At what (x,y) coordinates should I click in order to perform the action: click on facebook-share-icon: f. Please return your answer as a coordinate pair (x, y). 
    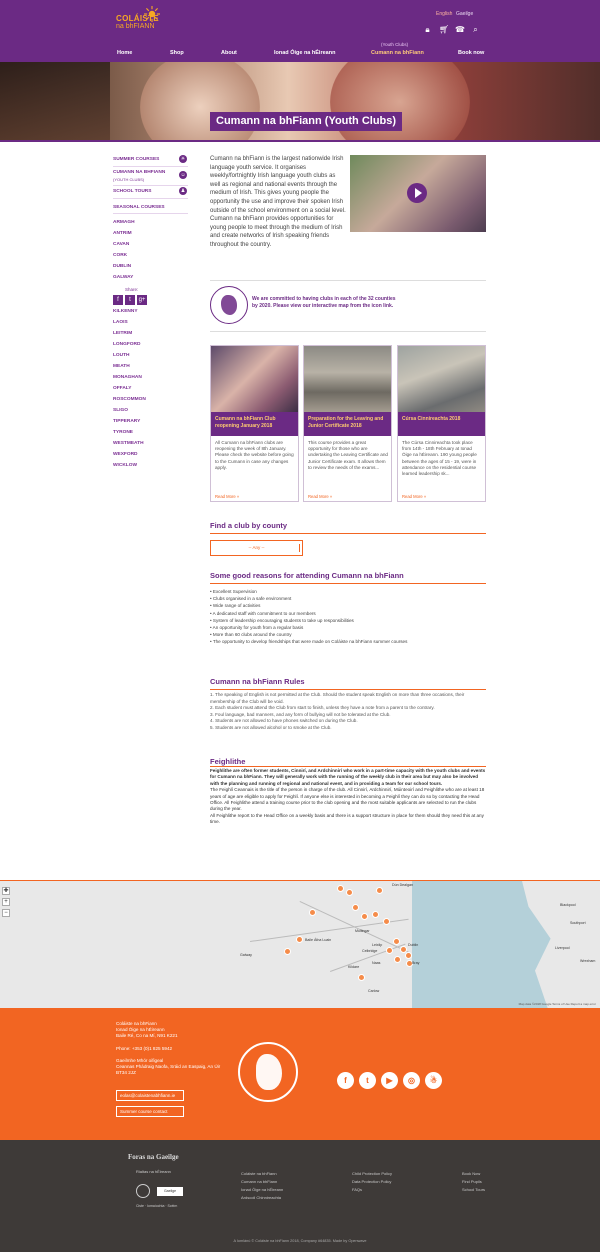
    Looking at the image, I should click on (118, 300).